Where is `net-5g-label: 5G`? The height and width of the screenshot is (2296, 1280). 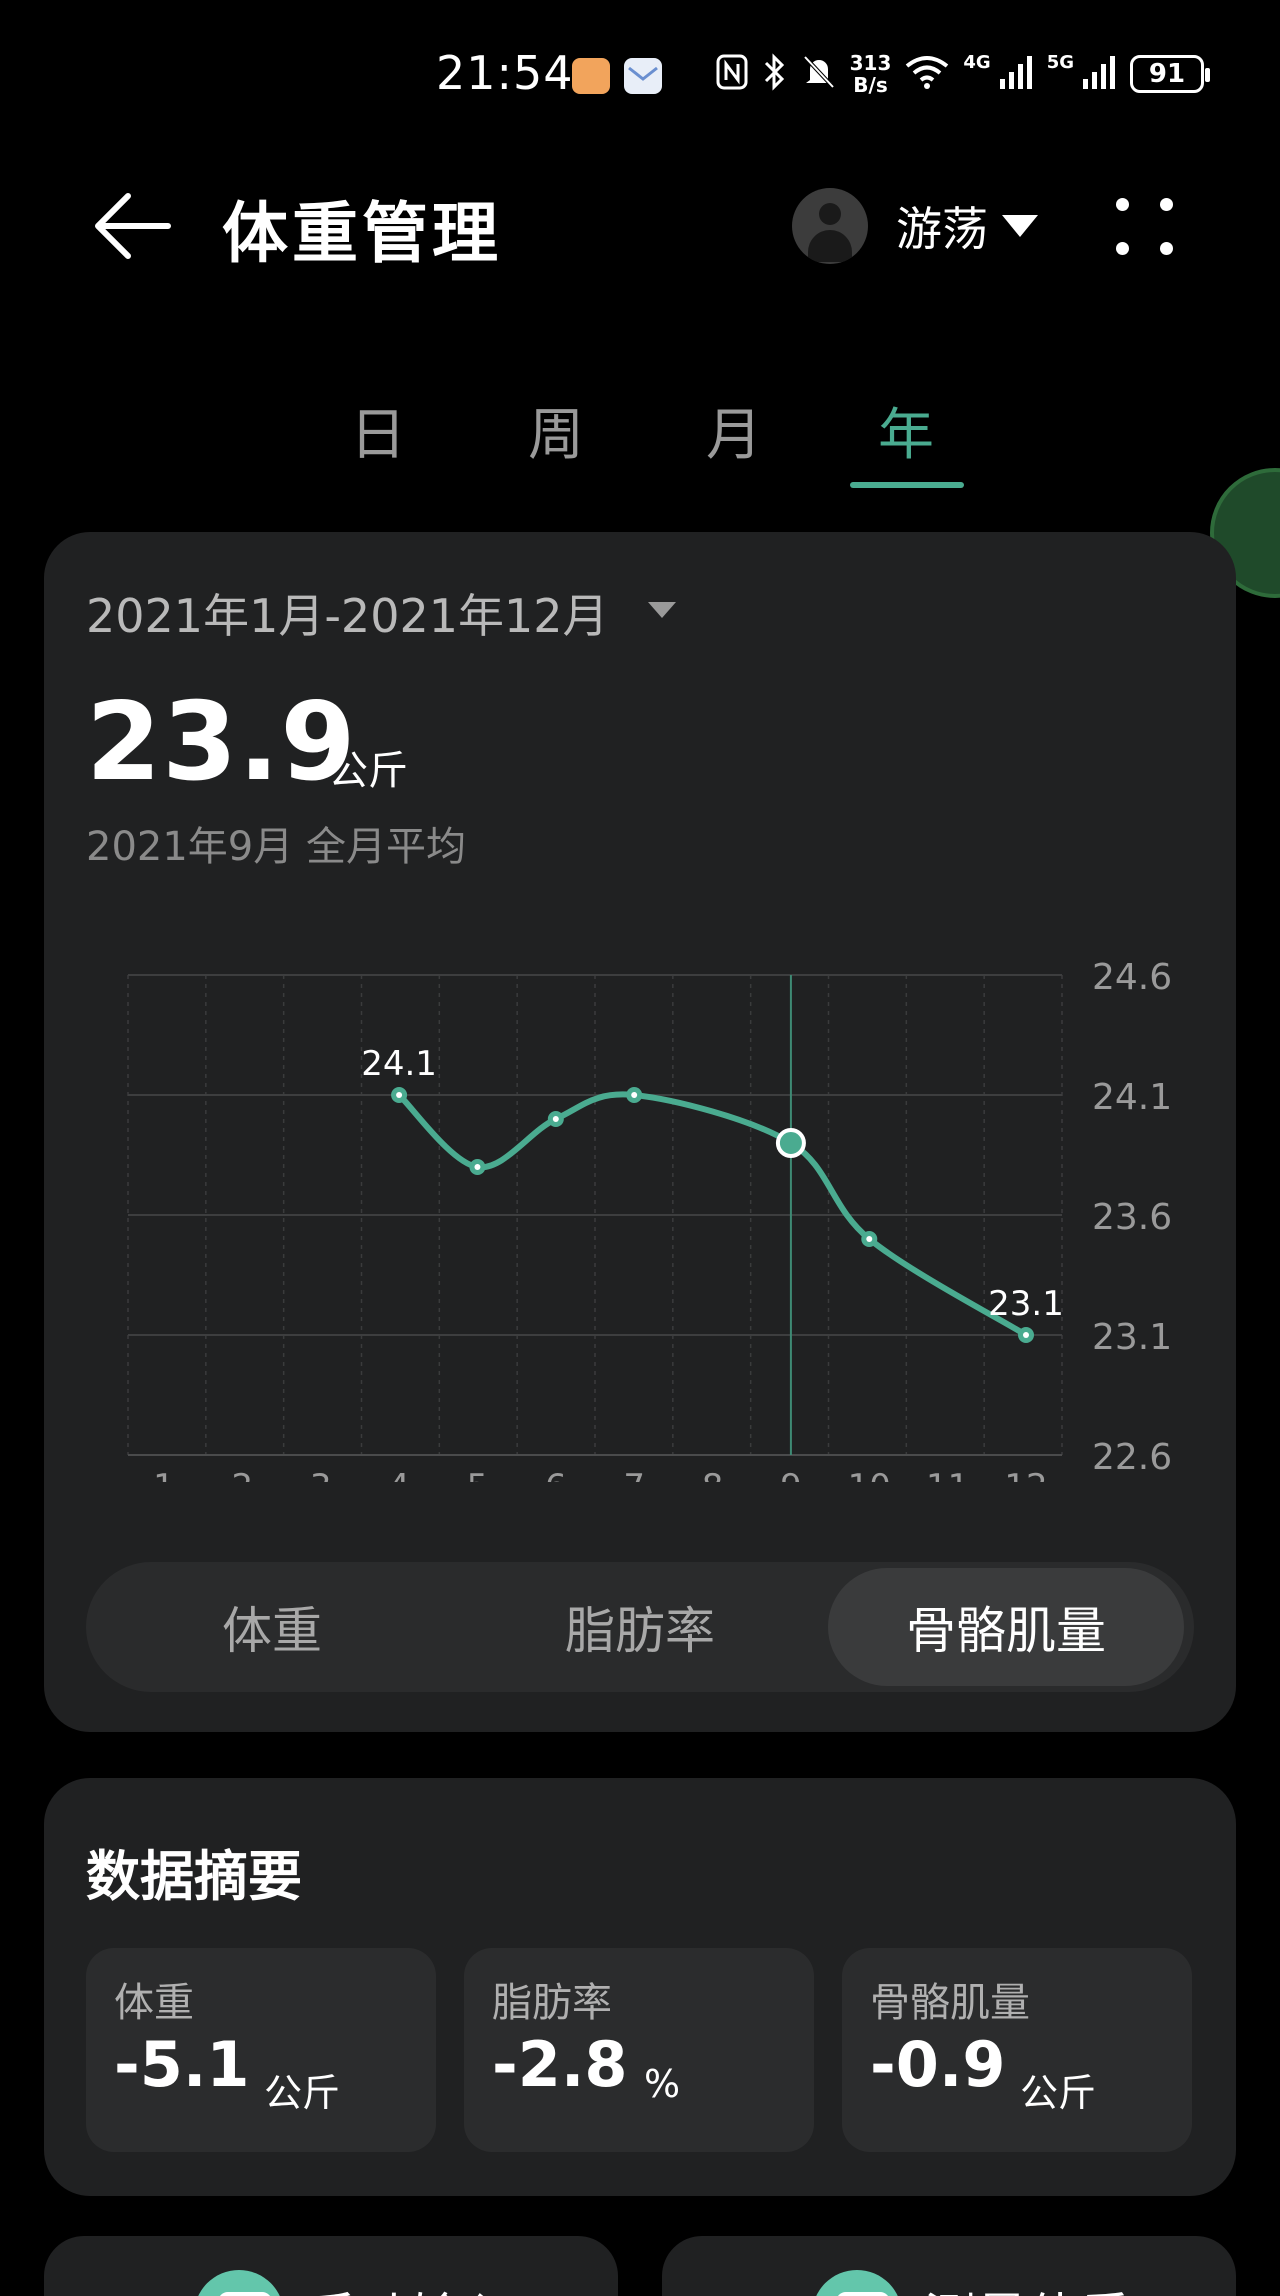 net-5g-label: 5G is located at coordinates (1060, 62).